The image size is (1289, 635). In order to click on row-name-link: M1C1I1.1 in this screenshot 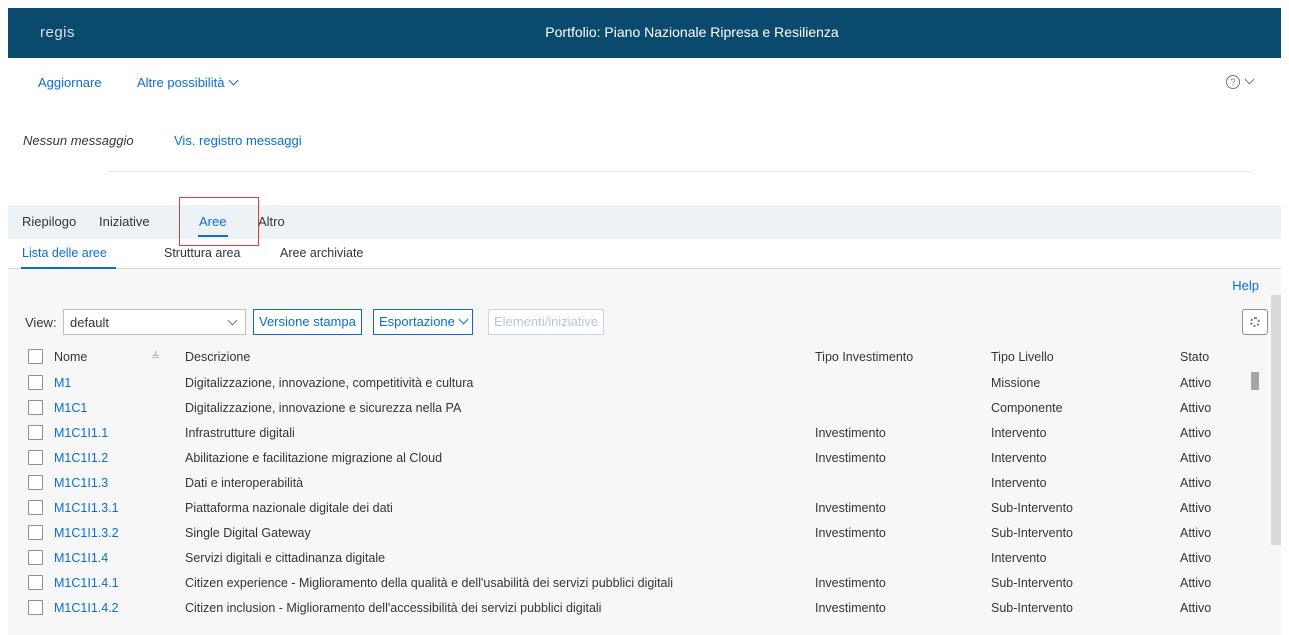, I will do `click(81, 433)`.